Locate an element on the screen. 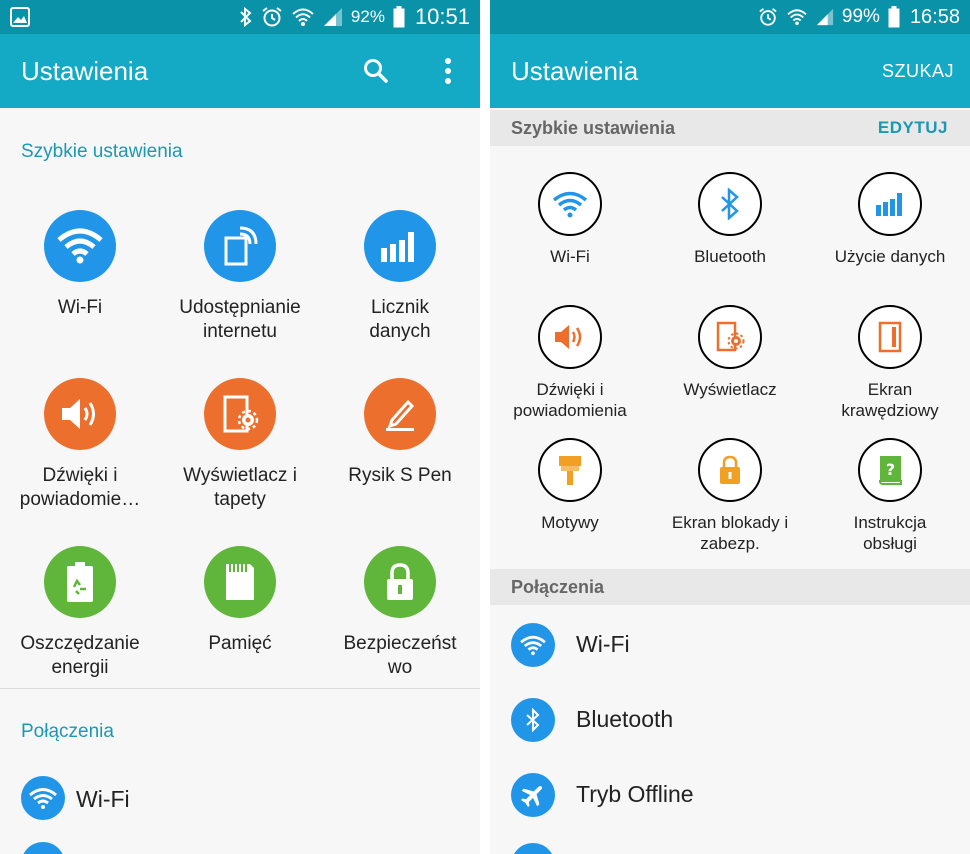 This screenshot has width=970, height=854. quick-item-label: Pamięć is located at coordinates (240, 643).